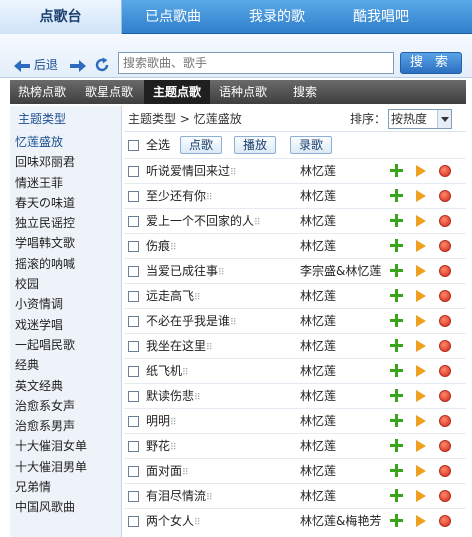 The image size is (472, 537). What do you see at coordinates (65, 386) in the screenshot?
I see `sidebar-item: 英文经典` at bounding box center [65, 386].